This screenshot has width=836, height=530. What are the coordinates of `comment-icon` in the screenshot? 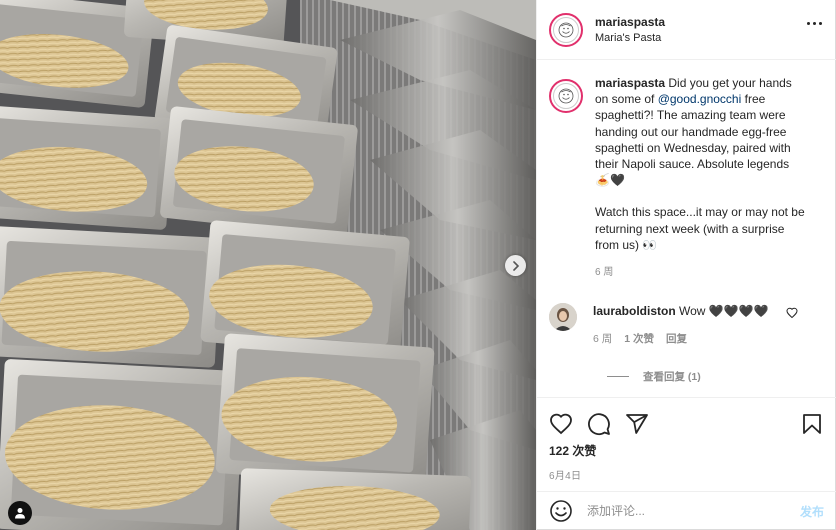 It's located at (599, 424).